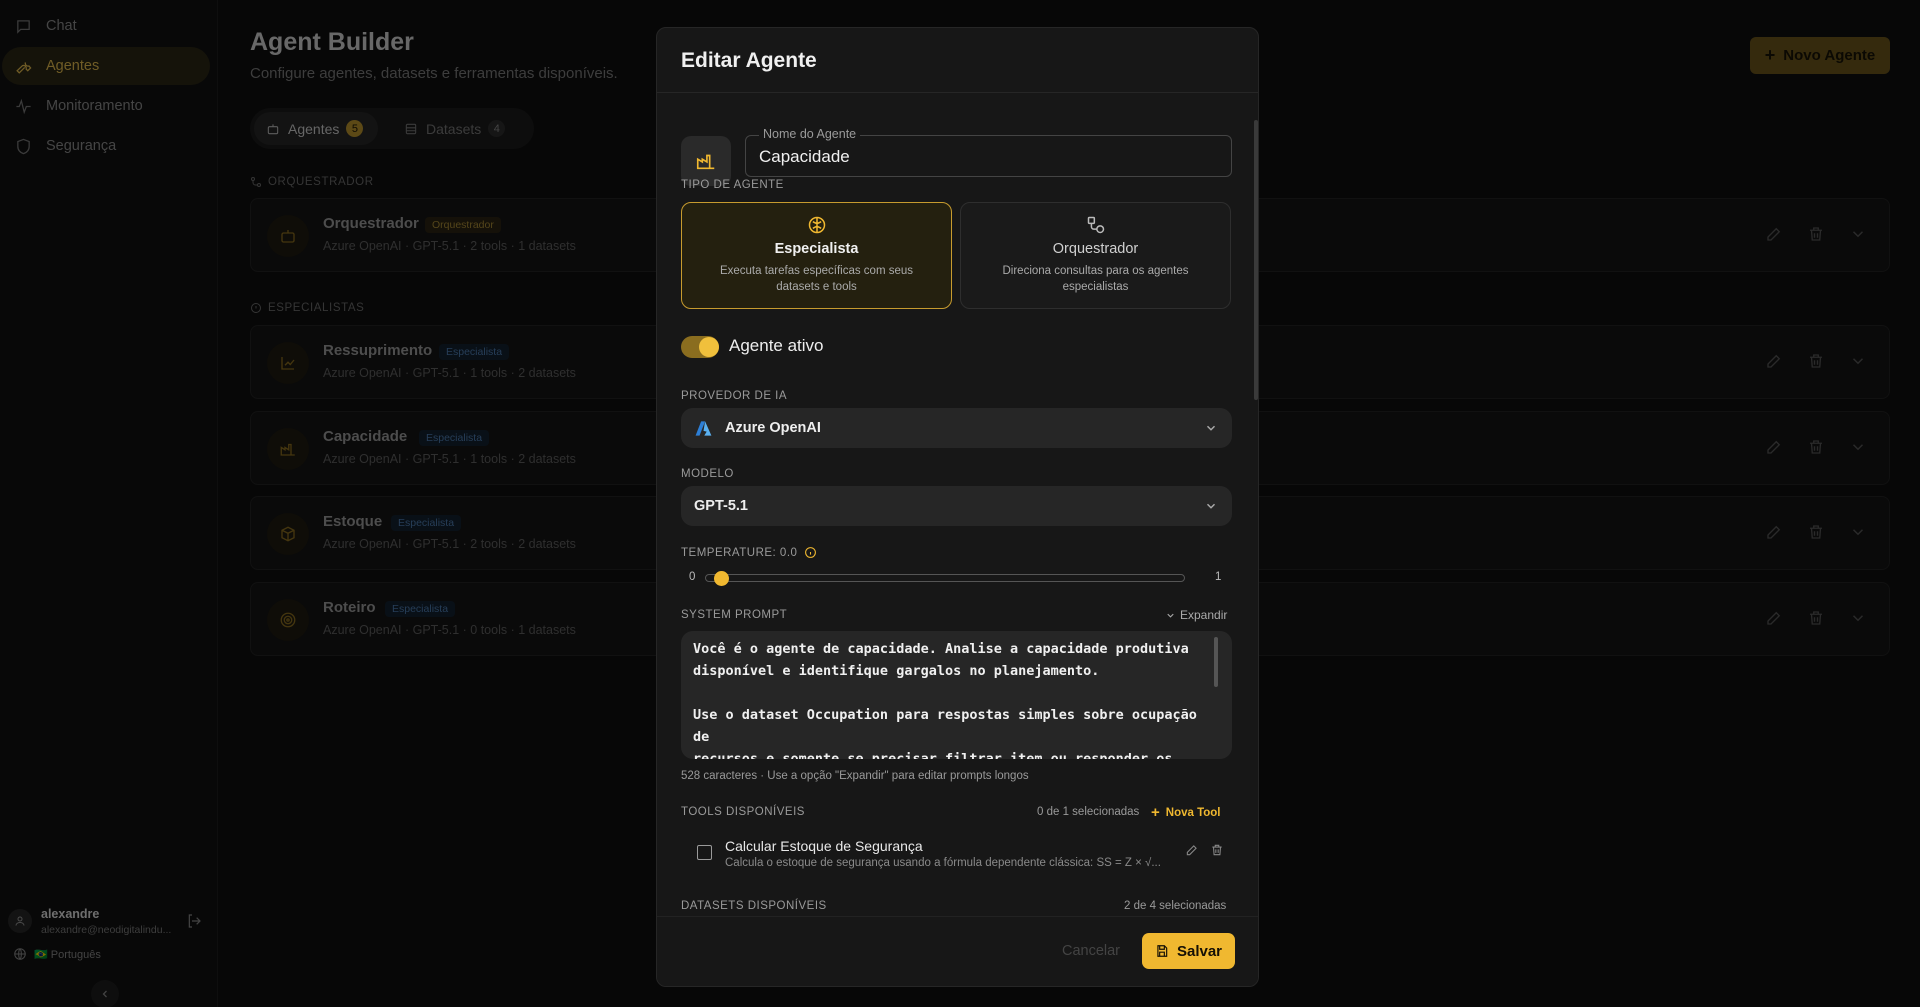 This screenshot has height=1007, width=1920. I want to click on agent-name-label: Nome do Agente, so click(810, 134).